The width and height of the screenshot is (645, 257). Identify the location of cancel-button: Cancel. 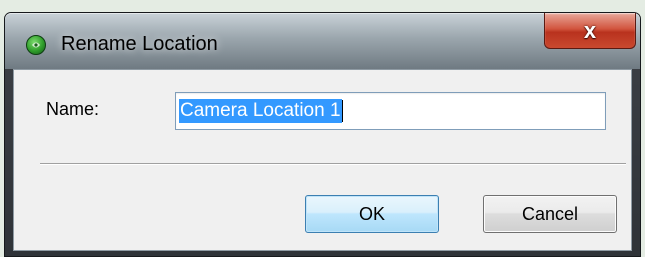
(550, 214).